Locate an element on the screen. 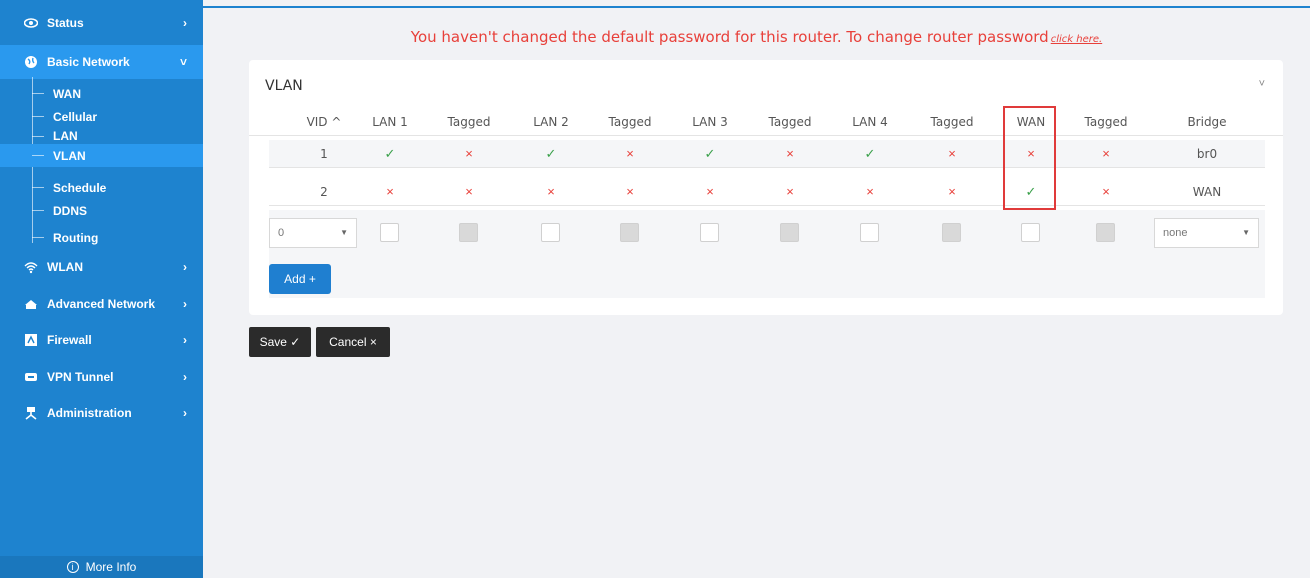 This screenshot has height=578, width=1310. nav-advanced-network: Advanced Network › is located at coordinates (101, 304).